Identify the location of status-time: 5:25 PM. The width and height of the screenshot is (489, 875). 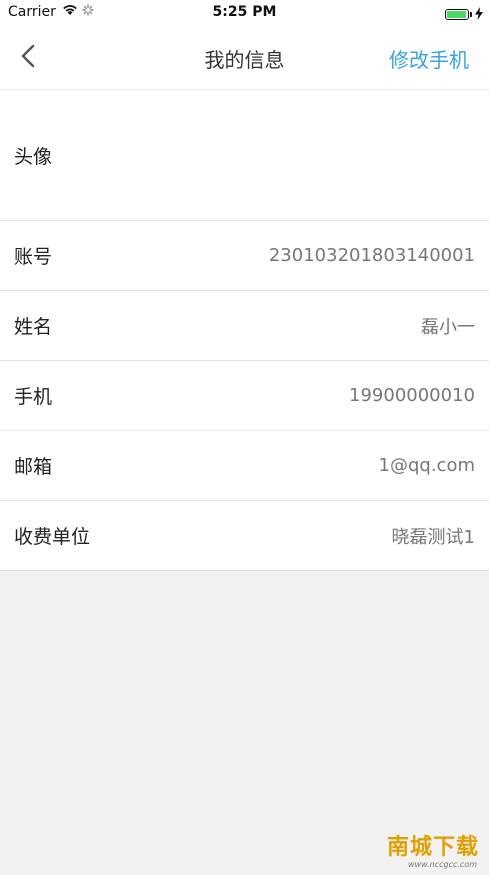
(244, 12).